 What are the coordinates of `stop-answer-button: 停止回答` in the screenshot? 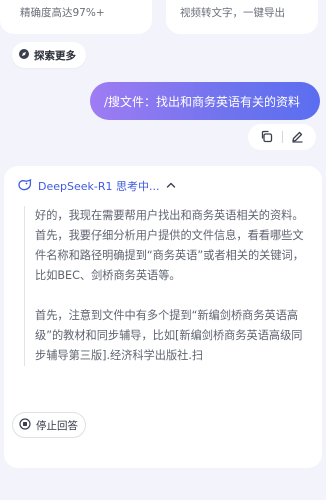 It's located at (49, 425).